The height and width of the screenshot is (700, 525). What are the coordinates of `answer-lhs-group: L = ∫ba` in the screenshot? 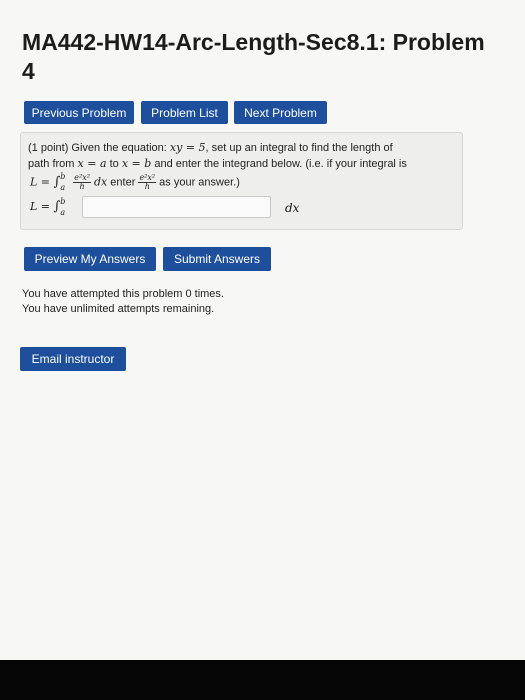 It's located at (50, 207).